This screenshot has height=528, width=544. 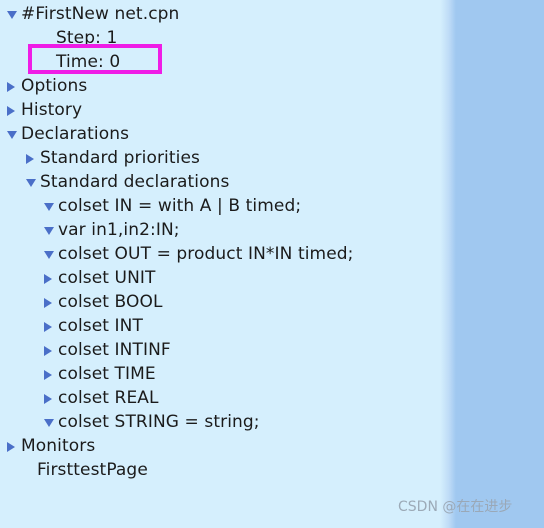 I want to click on tree-row: FirsttestPage, so click(x=226, y=470).